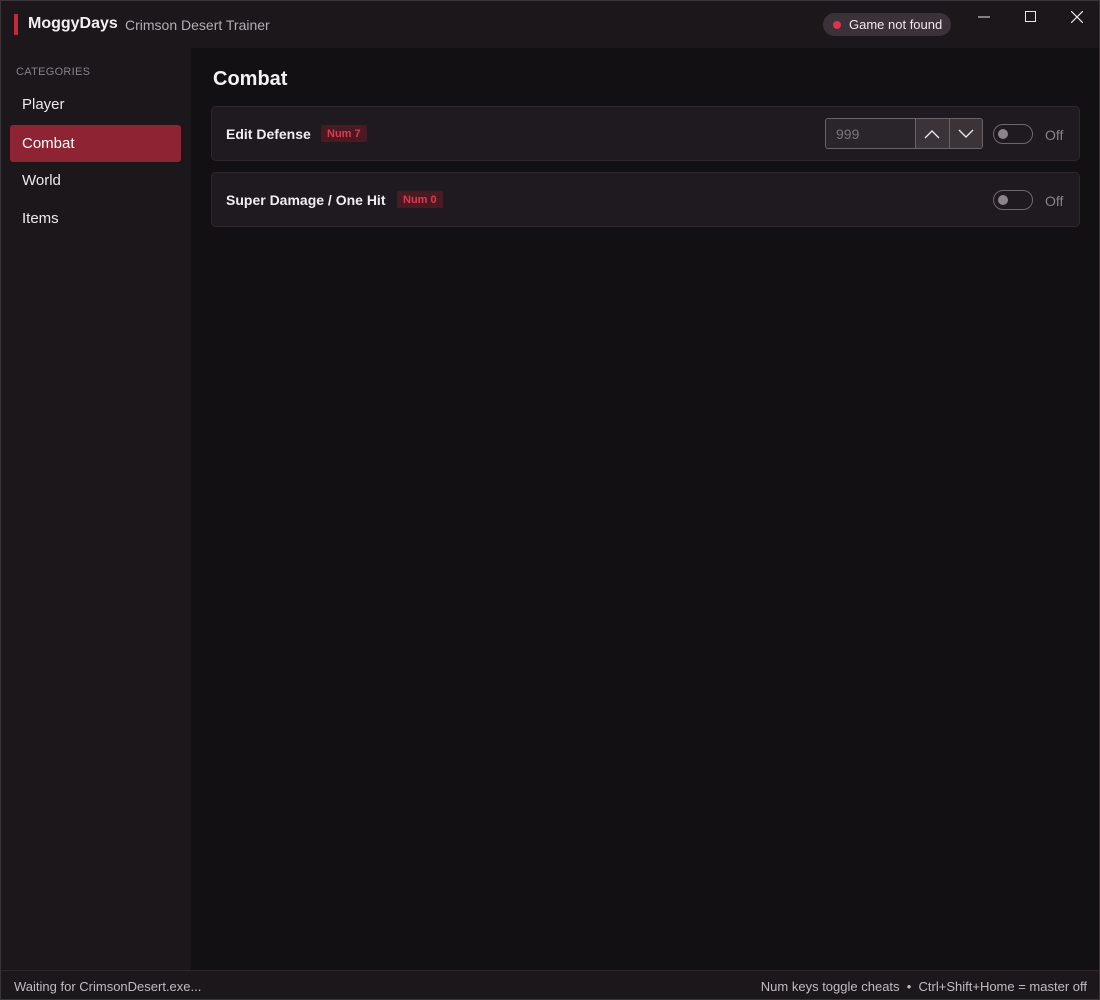 This screenshot has height=1000, width=1100. I want to click on decrement-button, so click(965, 133).